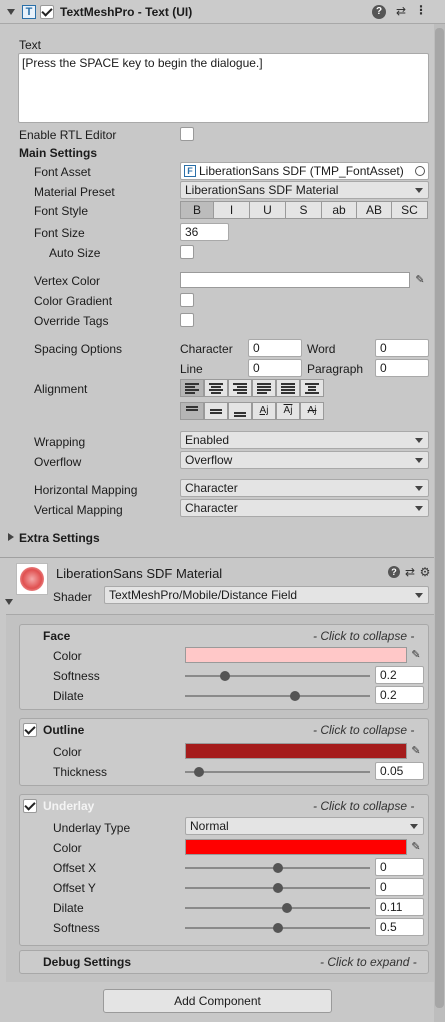  What do you see at coordinates (47, 12) in the screenshot?
I see `component-enabled-checkbox` at bounding box center [47, 12].